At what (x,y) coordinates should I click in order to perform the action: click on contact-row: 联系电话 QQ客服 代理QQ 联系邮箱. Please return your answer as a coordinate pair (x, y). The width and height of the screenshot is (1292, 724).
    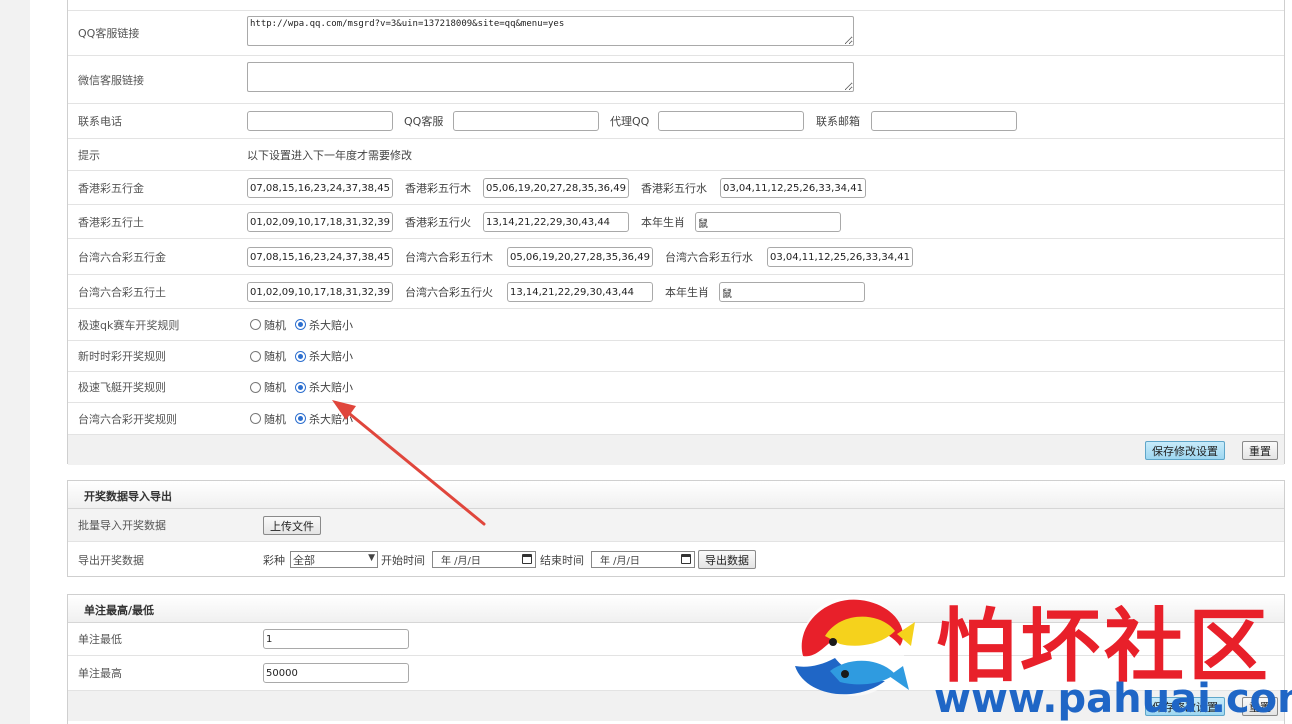
    Looking at the image, I should click on (676, 121).